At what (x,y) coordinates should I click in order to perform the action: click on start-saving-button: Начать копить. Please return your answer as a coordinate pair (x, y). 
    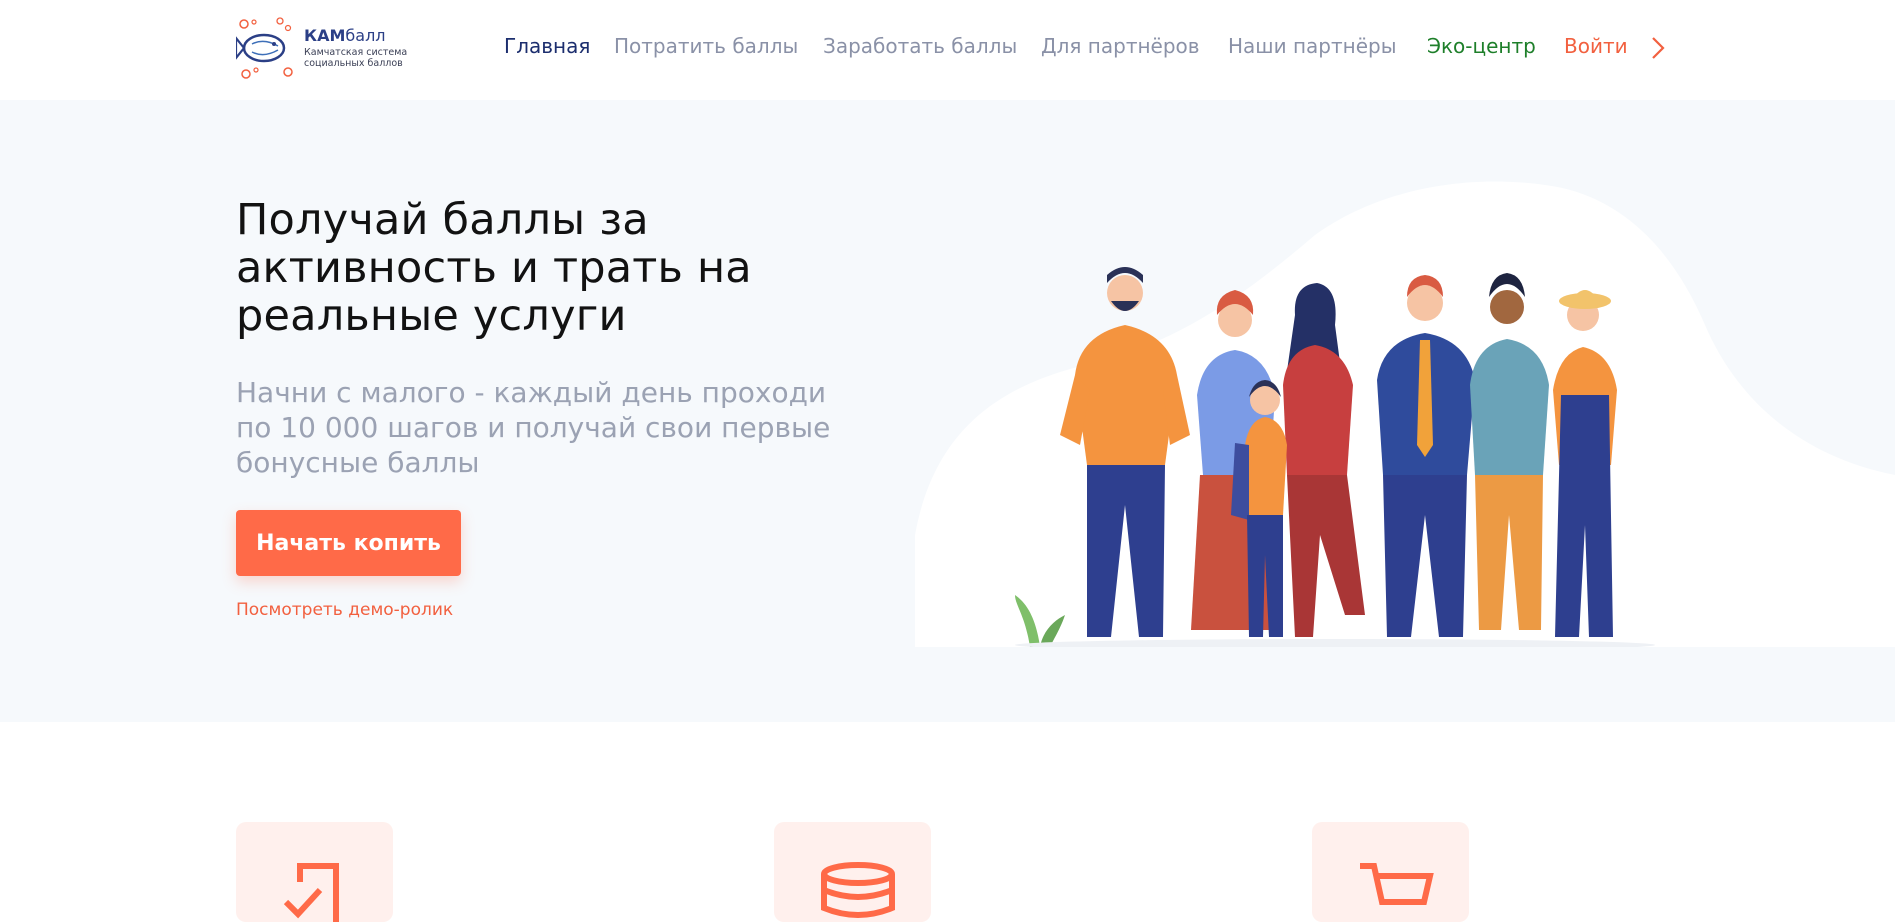
    Looking at the image, I should click on (348, 543).